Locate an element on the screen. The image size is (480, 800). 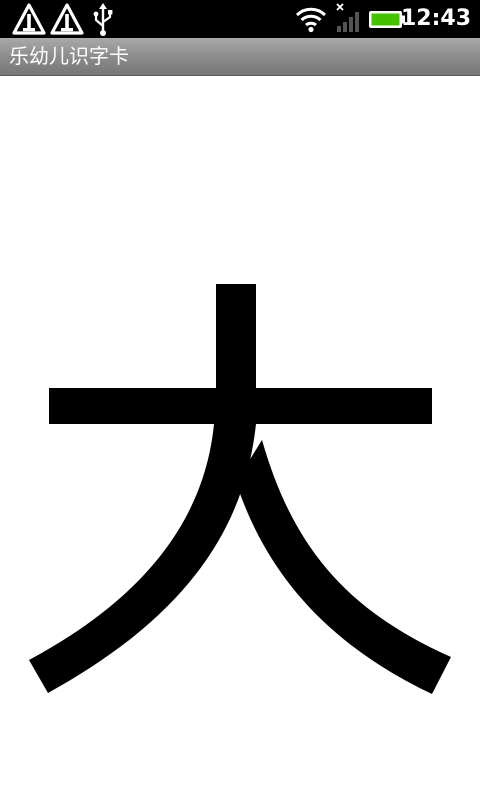
usb-icon is located at coordinates (103, 19).